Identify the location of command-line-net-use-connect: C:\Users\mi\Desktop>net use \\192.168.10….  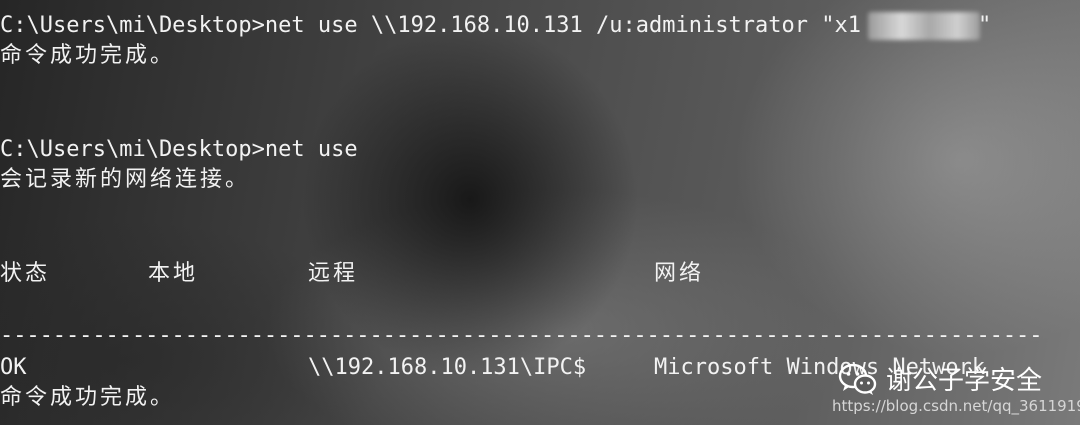
(430, 25).